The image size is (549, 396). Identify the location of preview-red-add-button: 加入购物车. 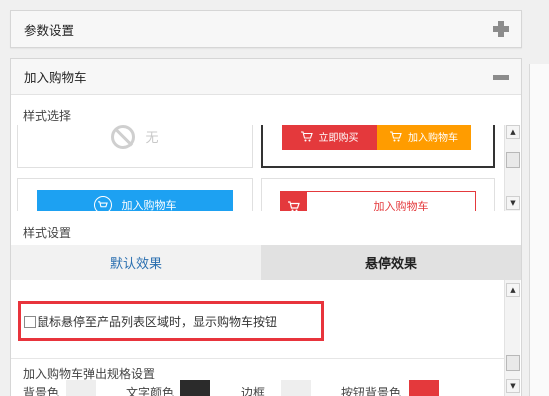
(378, 201).